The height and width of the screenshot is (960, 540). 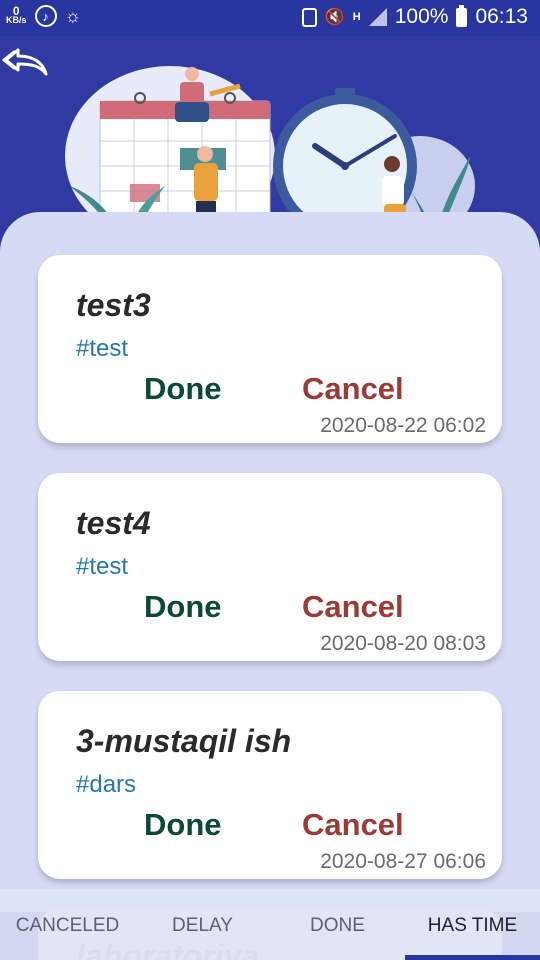 What do you see at coordinates (337, 924) in the screenshot?
I see `tab-done: DONE` at bounding box center [337, 924].